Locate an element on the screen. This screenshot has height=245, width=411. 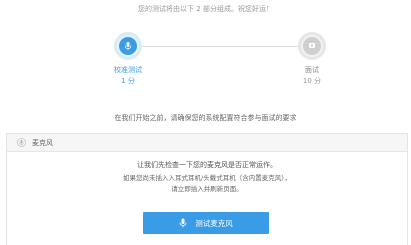
headset-instruction: 如果您尚未插入入耳式耳机/头戴式耳机（含内置麦克风）， is located at coordinates (207, 178).